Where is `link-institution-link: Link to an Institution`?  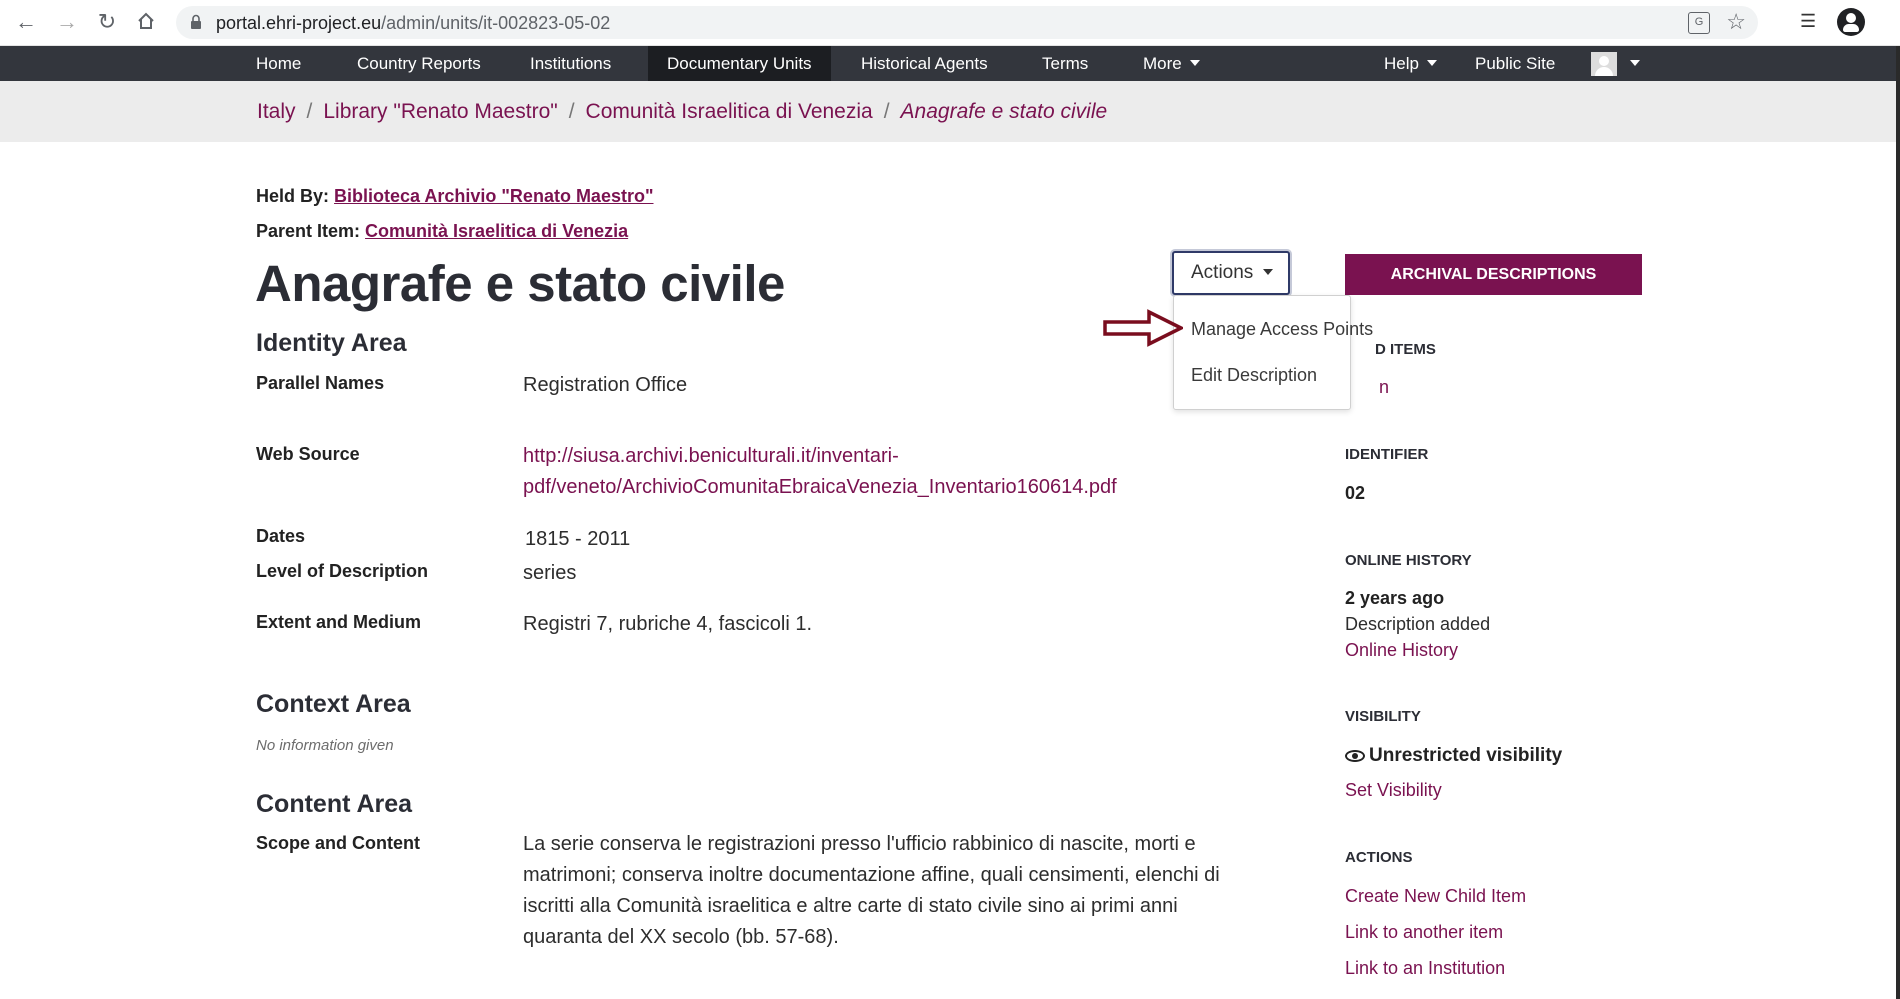 link-institution-link: Link to an Institution is located at coordinates (1425, 968).